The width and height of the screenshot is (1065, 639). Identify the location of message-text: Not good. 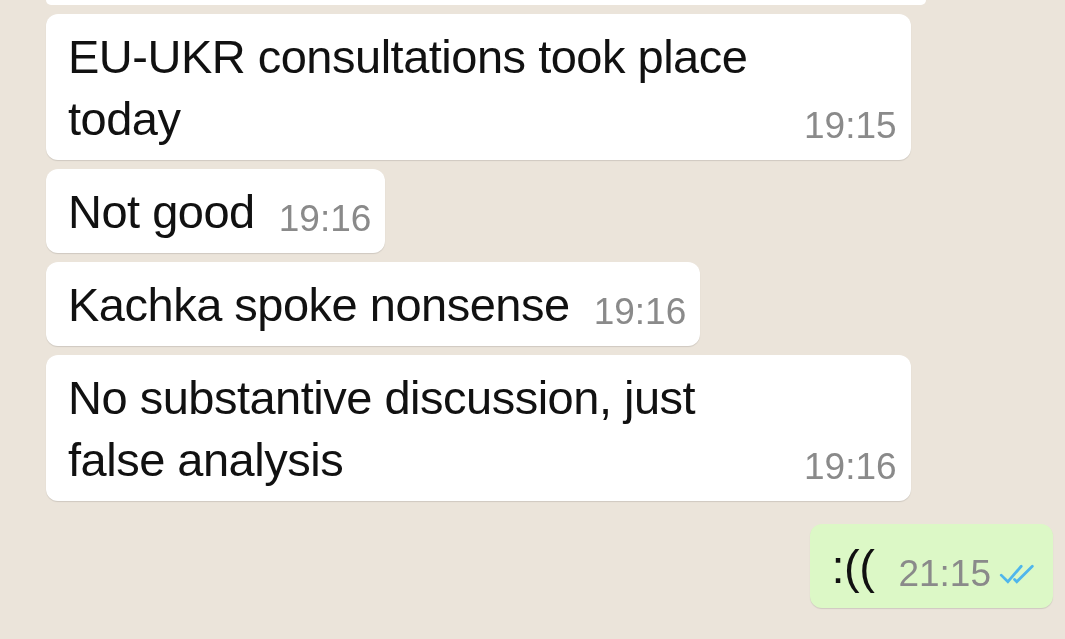
(161, 212).